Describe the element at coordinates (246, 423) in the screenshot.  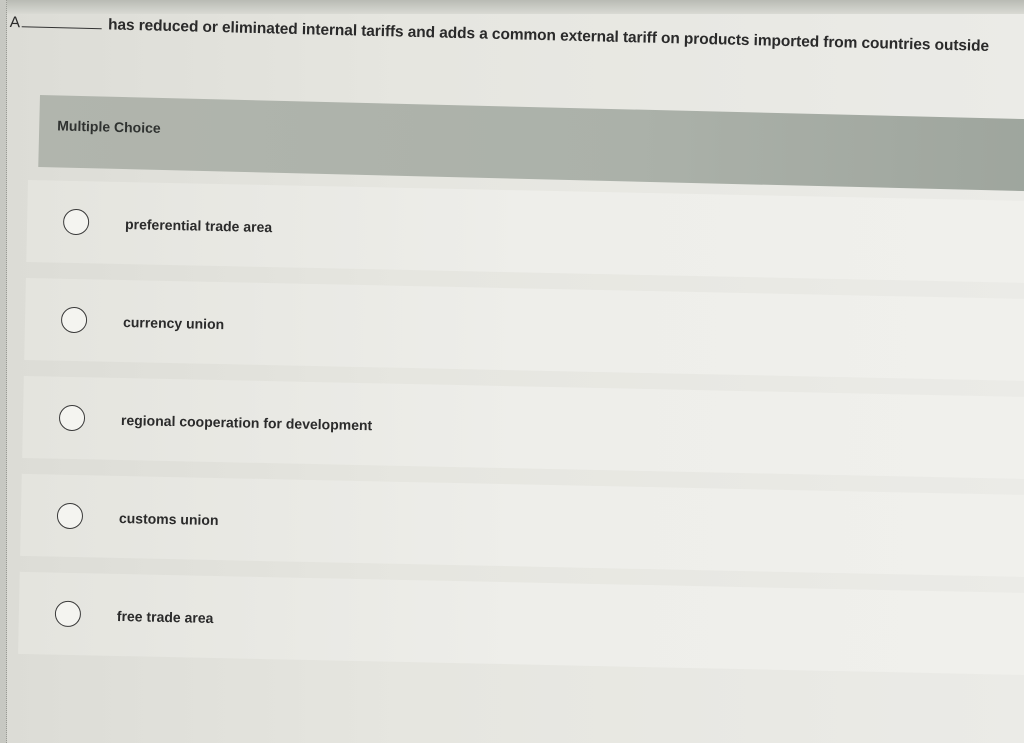
I see `choice-label: regional cooperation for development` at that location.